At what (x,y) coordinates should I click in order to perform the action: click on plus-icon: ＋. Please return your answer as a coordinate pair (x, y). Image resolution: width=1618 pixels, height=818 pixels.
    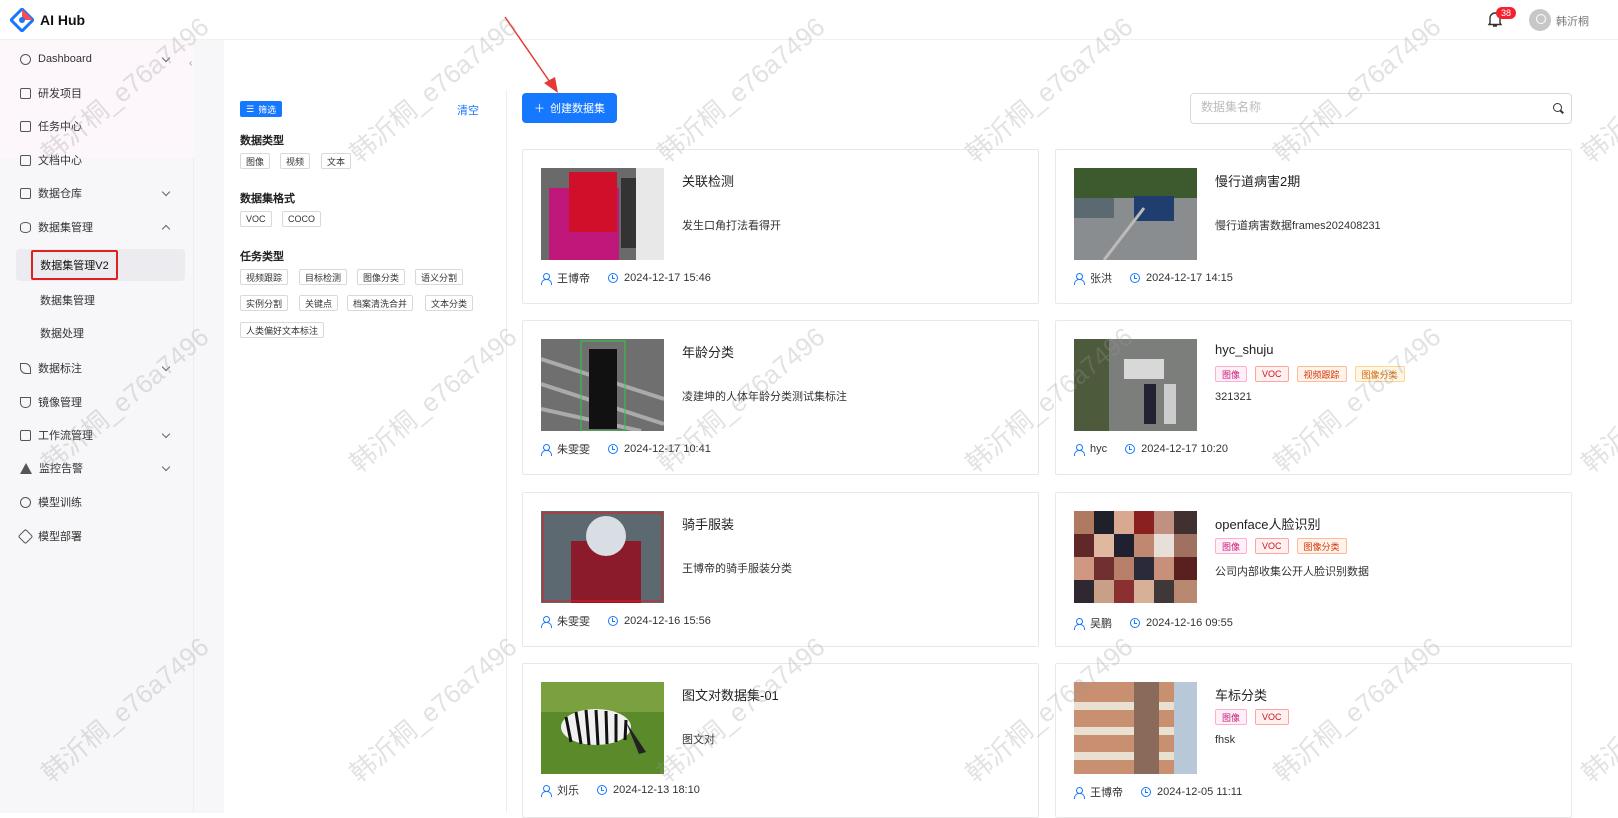
    Looking at the image, I should click on (539, 109).